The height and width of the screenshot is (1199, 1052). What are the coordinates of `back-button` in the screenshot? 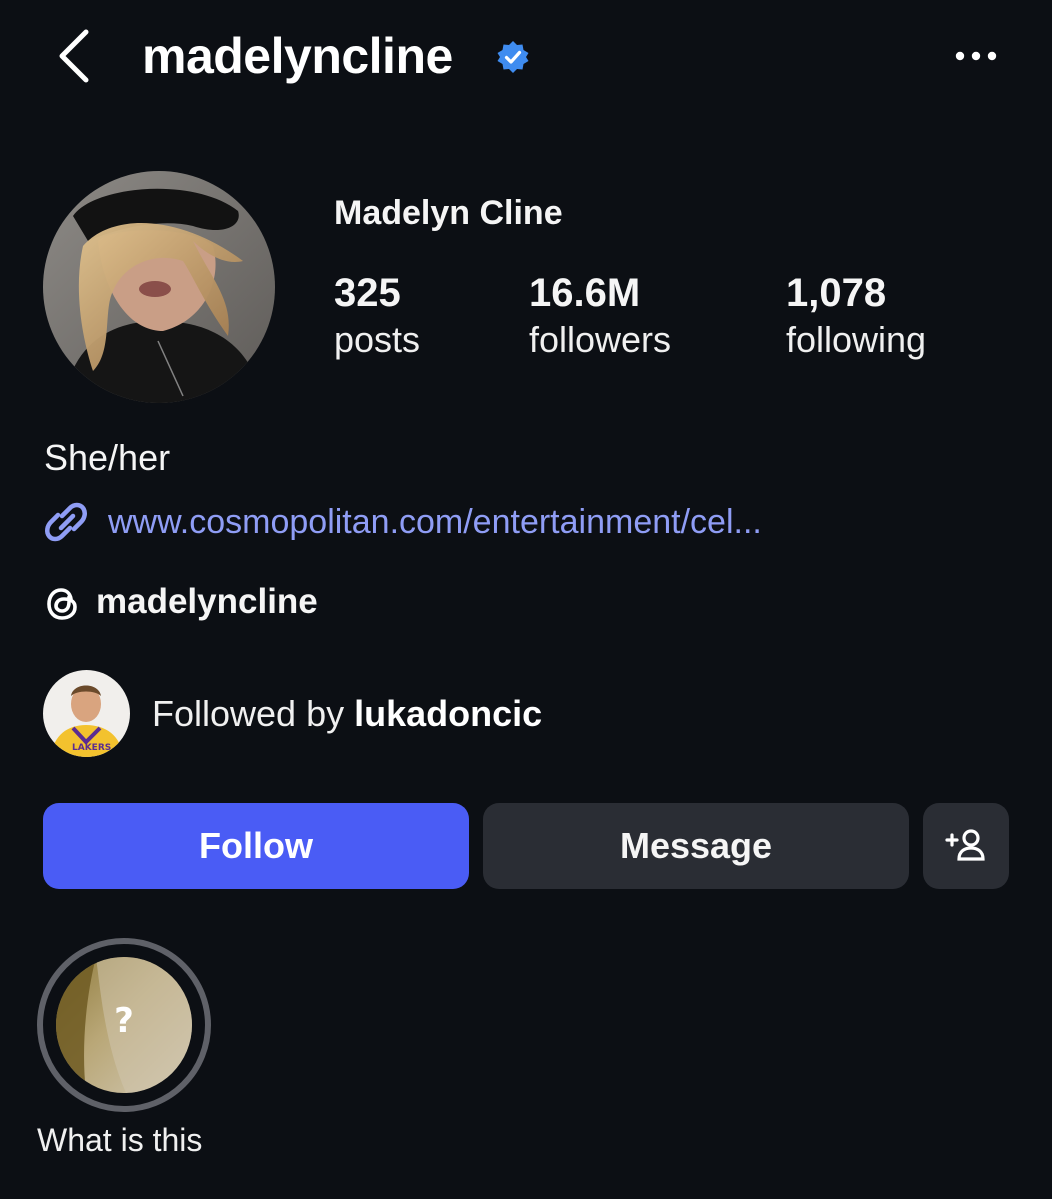 It's located at (75, 56).